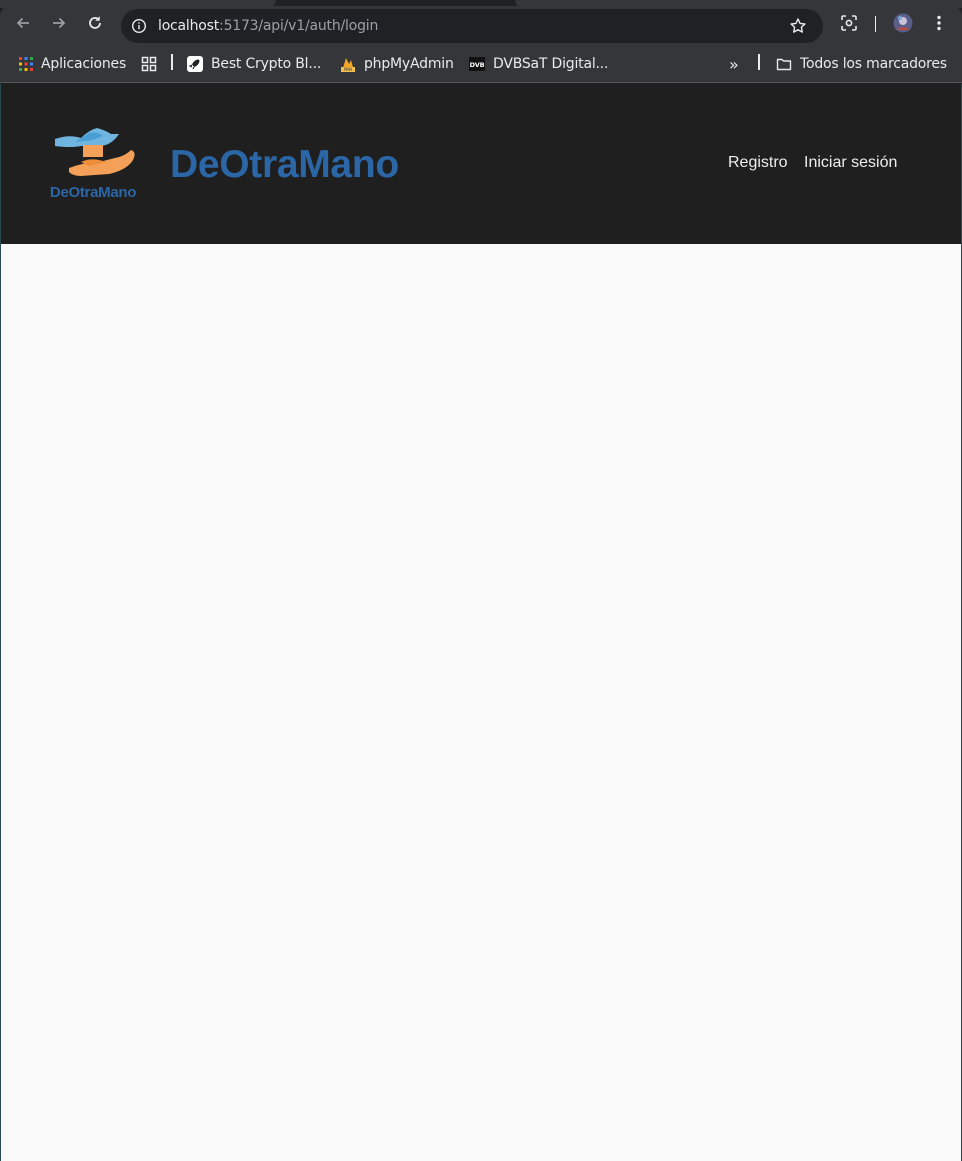 The image size is (962, 1161). I want to click on screenshot-icon, so click(849, 23).